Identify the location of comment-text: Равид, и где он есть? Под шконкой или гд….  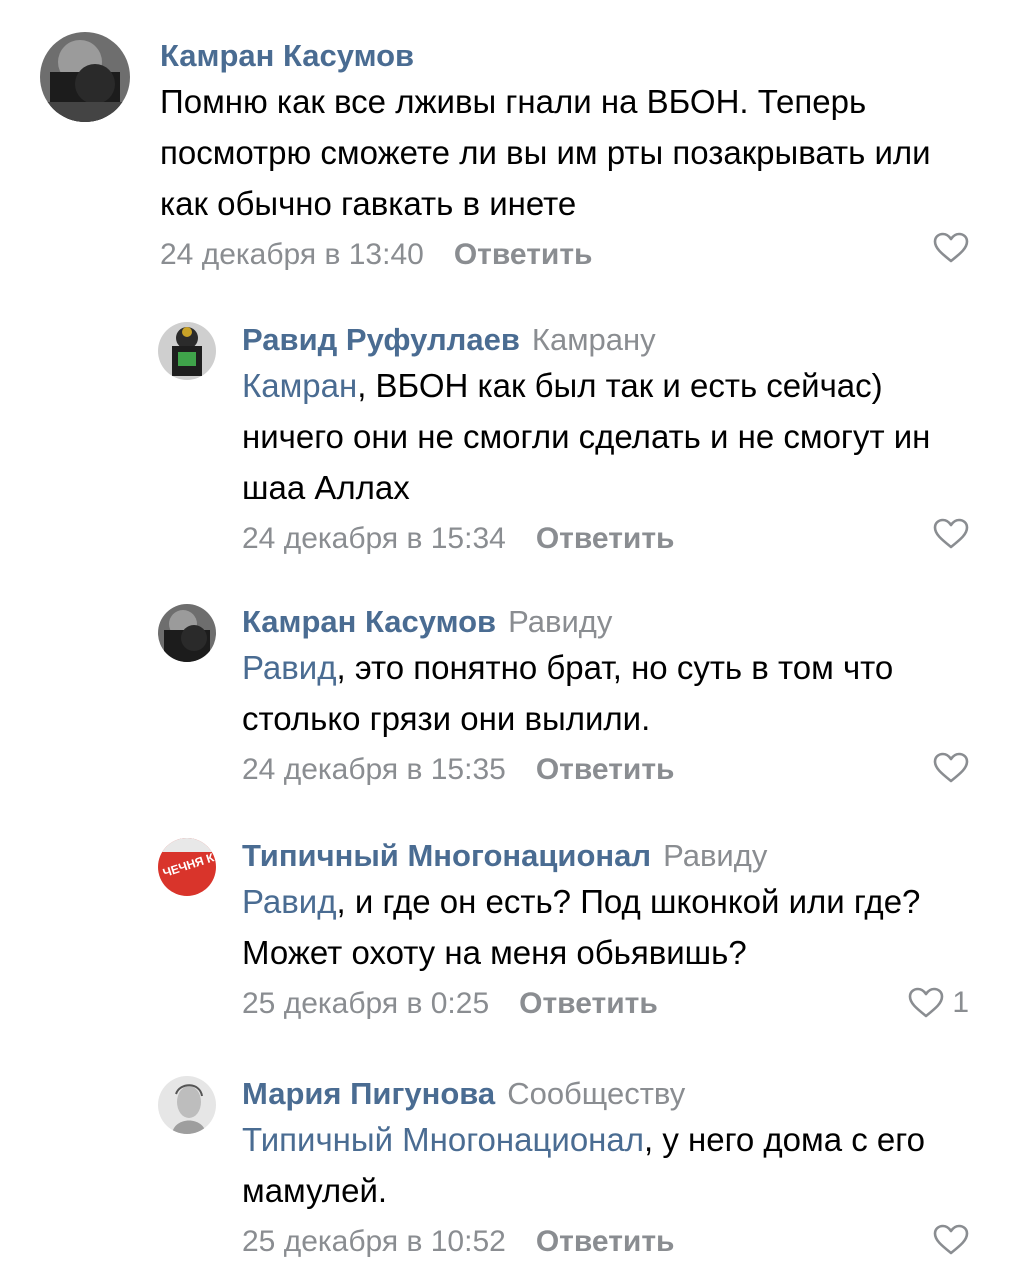
(606, 927).